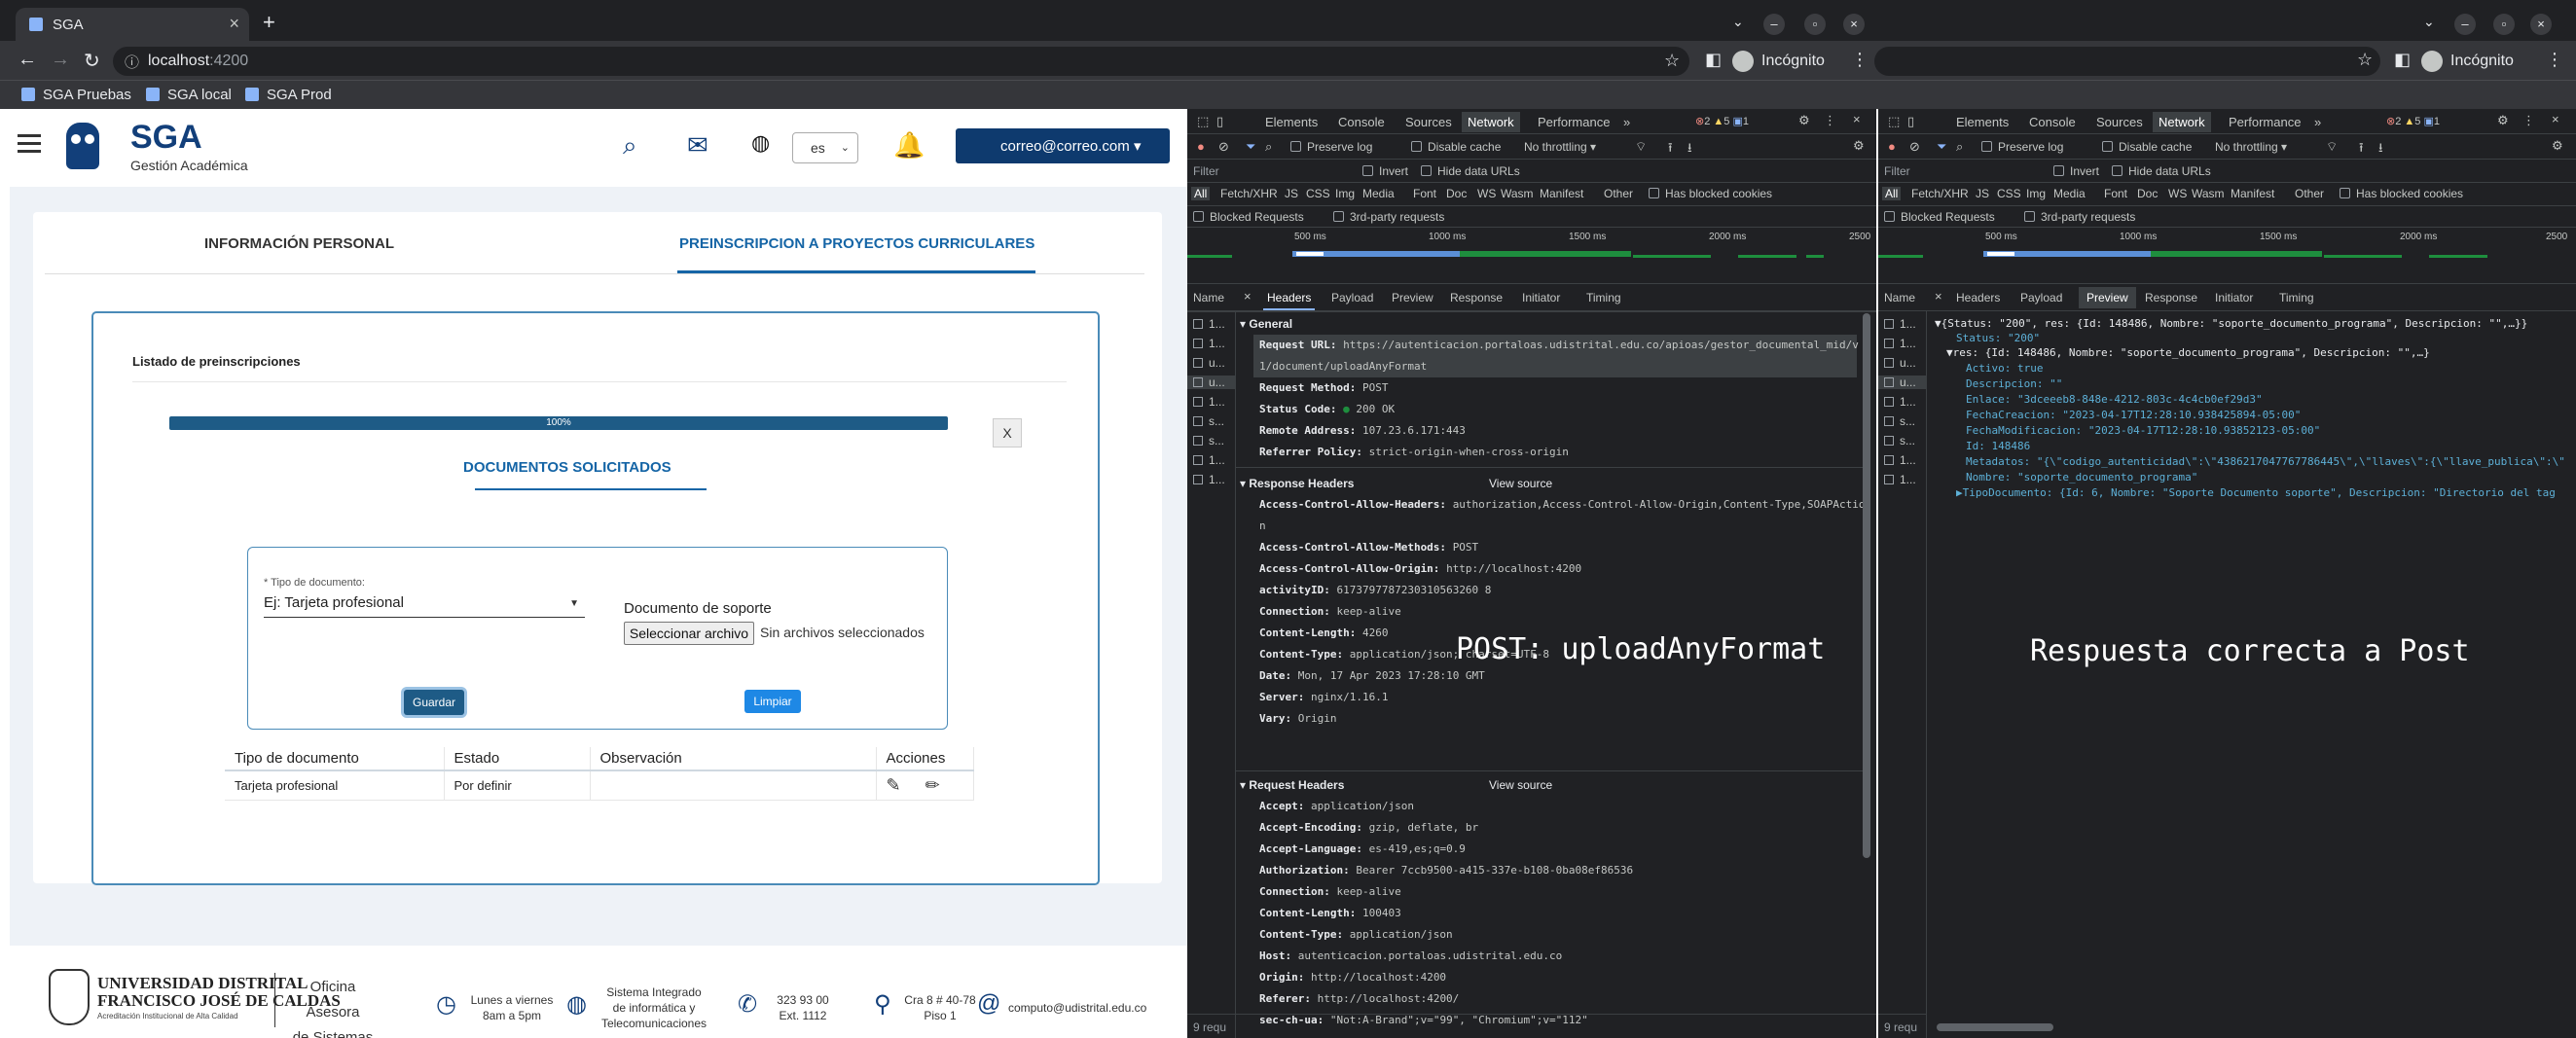 The width and height of the screenshot is (2576, 1038). I want to click on close-button: X, so click(1007, 432).